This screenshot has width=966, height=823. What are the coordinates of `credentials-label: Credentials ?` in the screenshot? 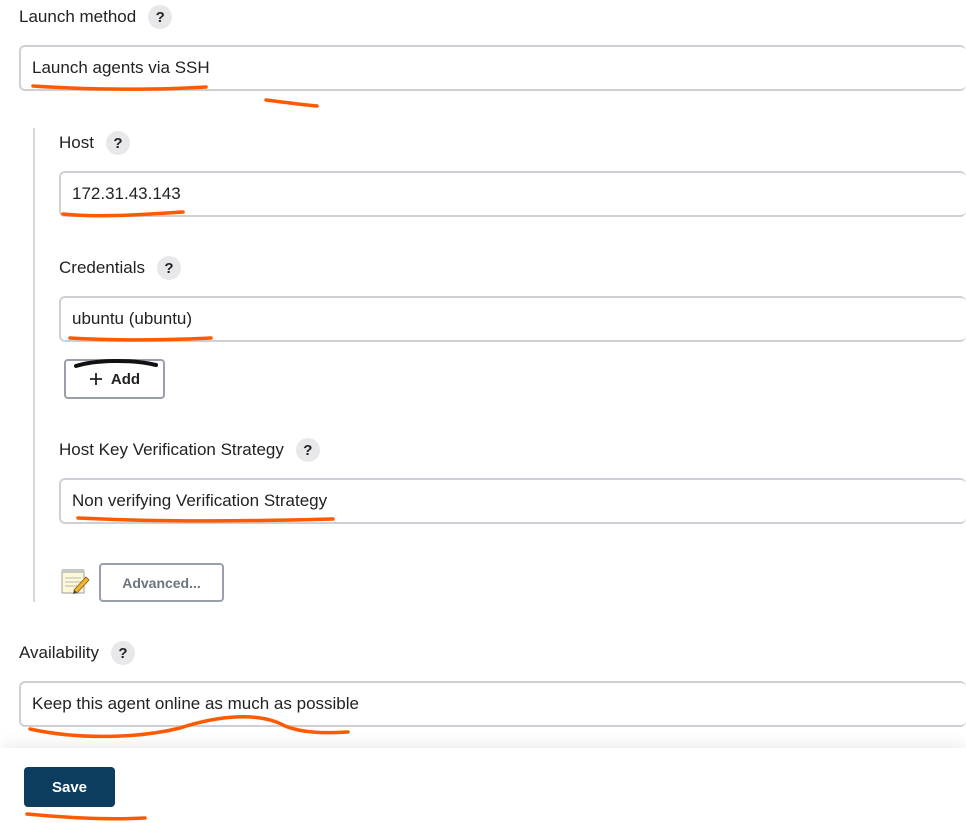 It's located at (120, 268).